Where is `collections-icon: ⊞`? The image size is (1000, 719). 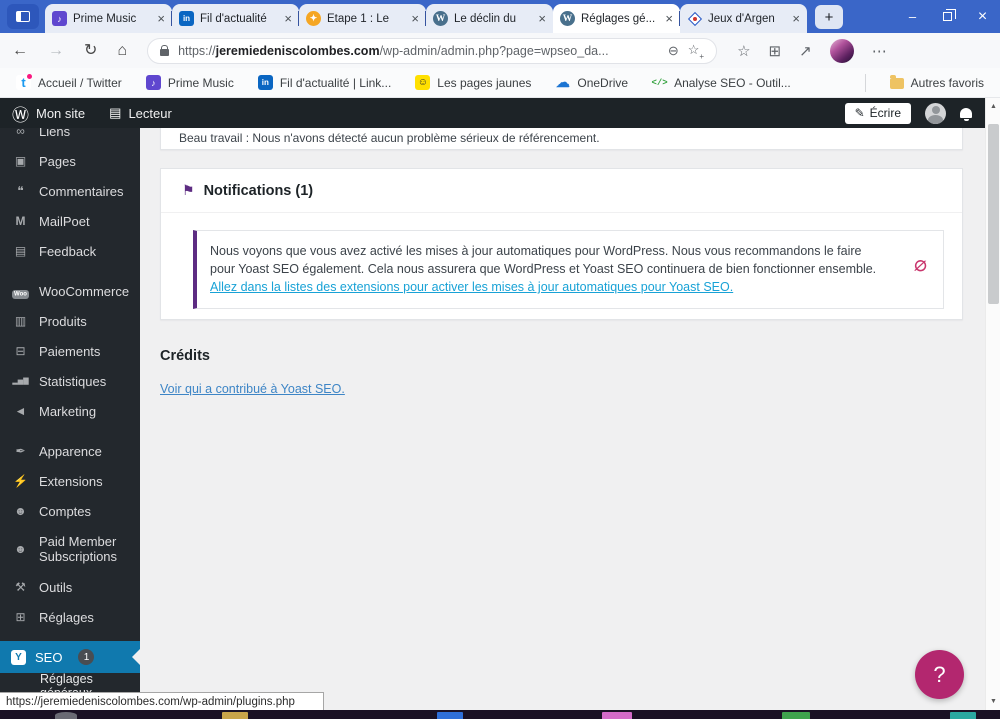
collections-icon: ⊞ is located at coordinates (775, 51).